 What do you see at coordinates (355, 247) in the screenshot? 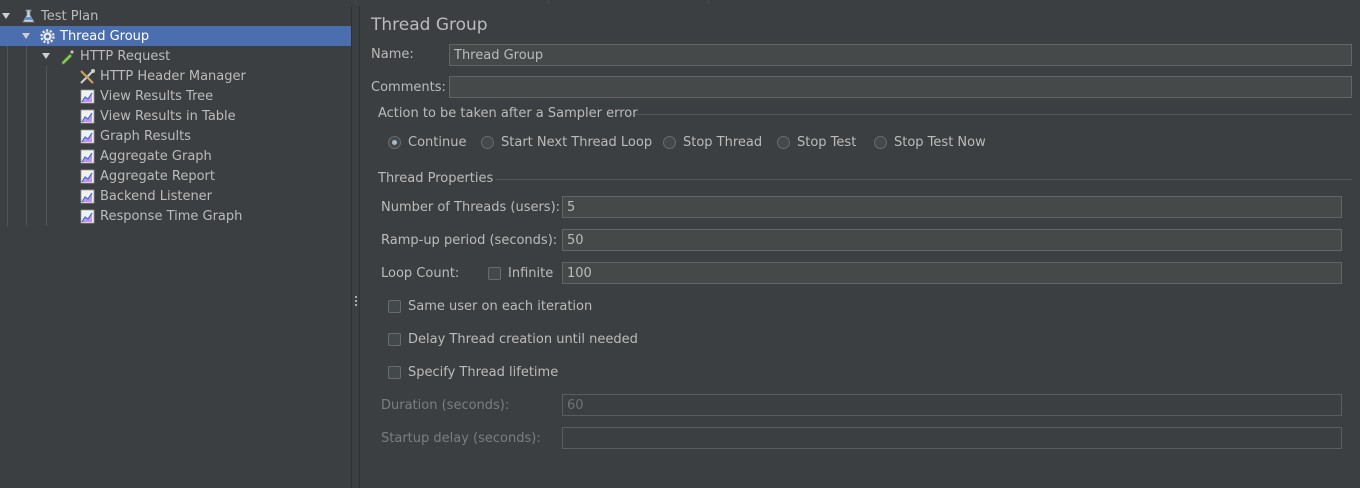
I see `split-pane-divider` at bounding box center [355, 247].